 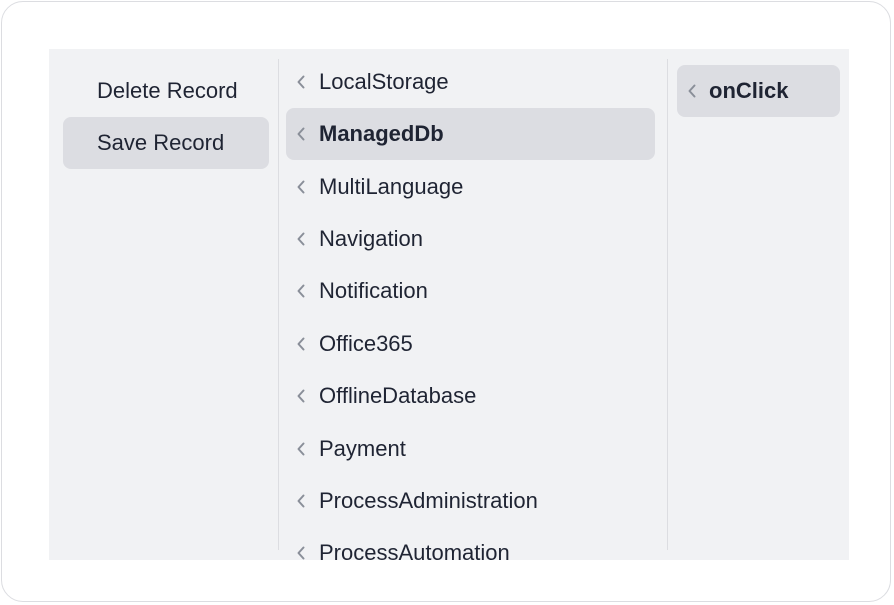 What do you see at coordinates (384, 81) in the screenshot?
I see `menu-item-label: LocalStorage` at bounding box center [384, 81].